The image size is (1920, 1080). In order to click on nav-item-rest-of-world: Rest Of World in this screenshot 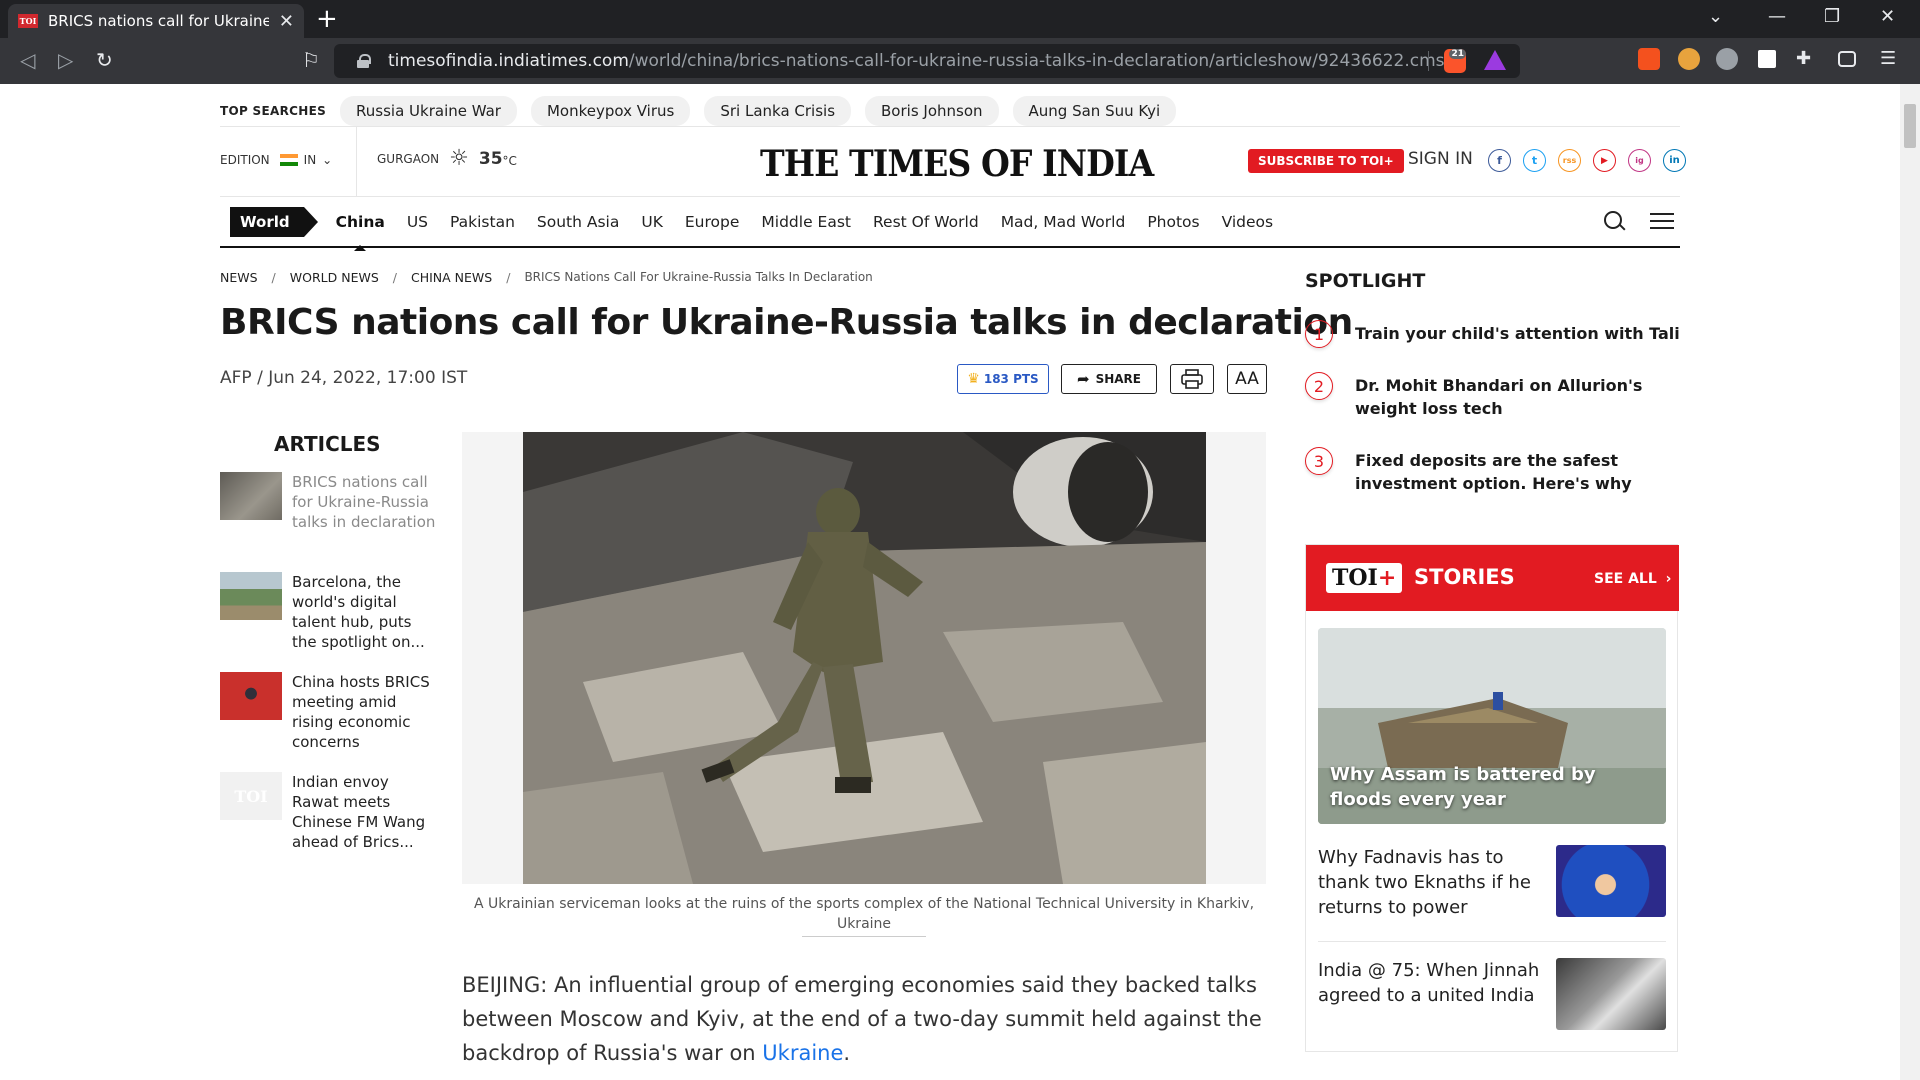, I will do `click(926, 222)`.